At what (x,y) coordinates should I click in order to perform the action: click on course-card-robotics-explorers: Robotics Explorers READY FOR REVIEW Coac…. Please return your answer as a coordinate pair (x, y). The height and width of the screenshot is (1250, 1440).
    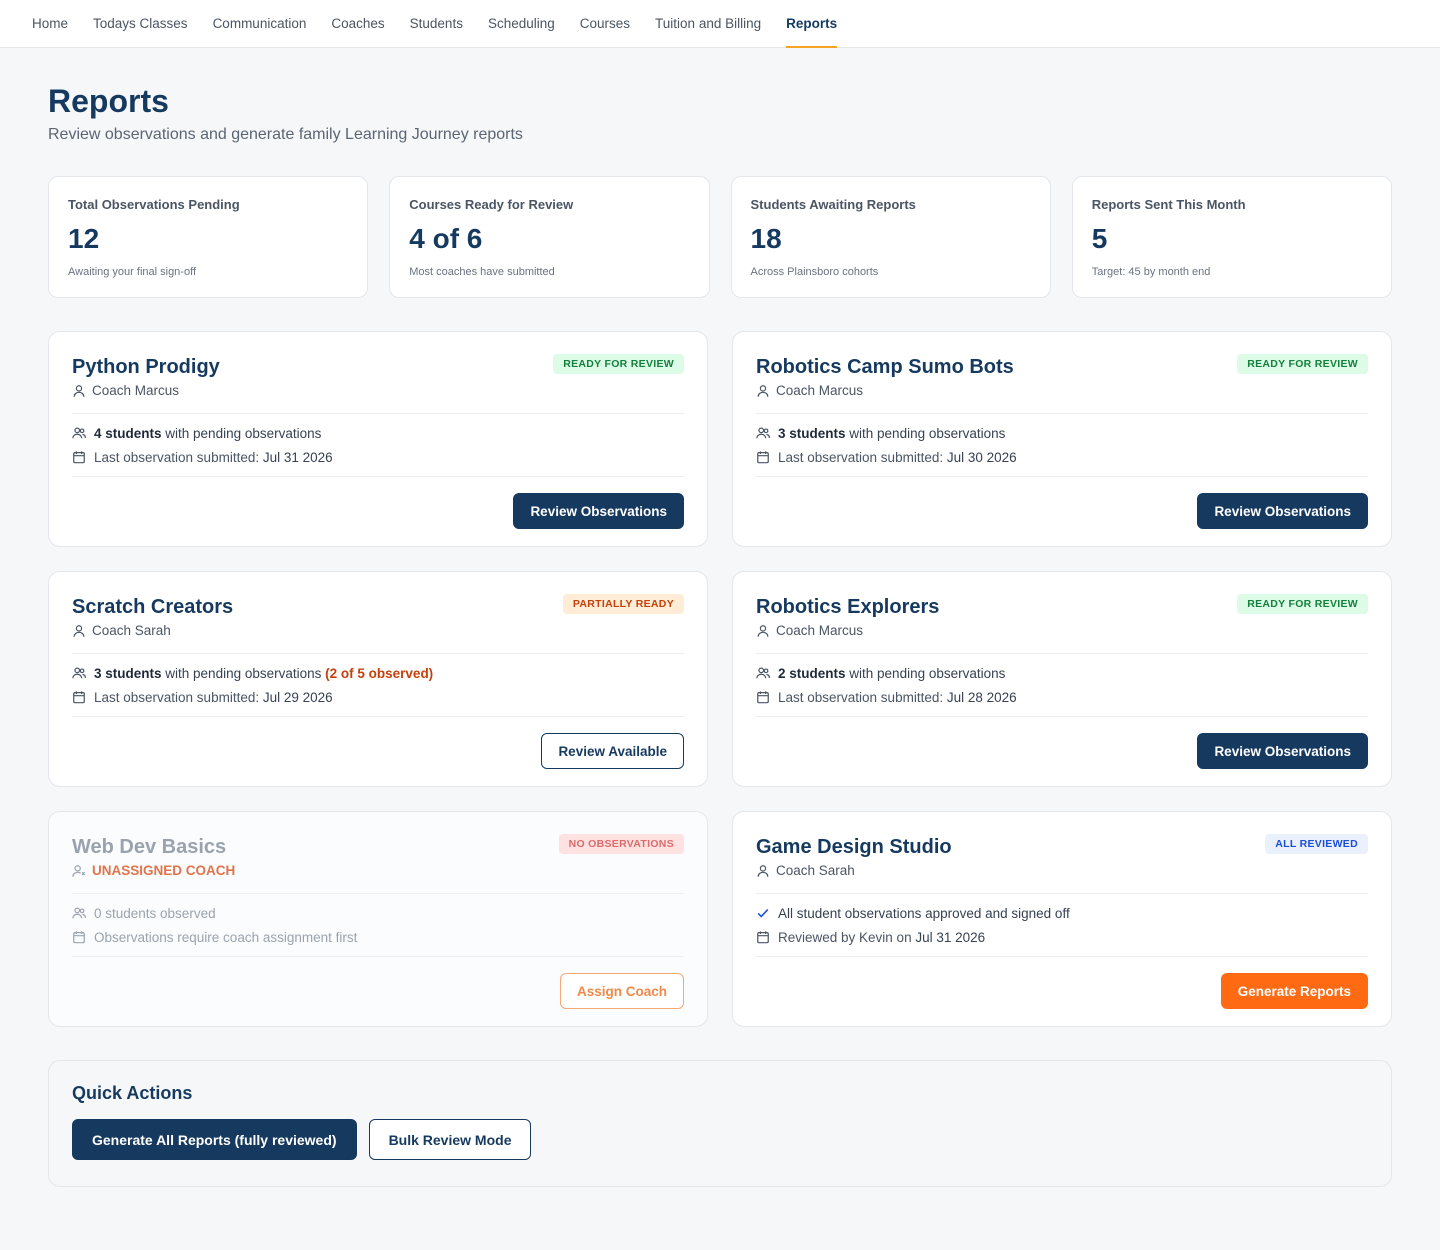
    Looking at the image, I should click on (1062, 679).